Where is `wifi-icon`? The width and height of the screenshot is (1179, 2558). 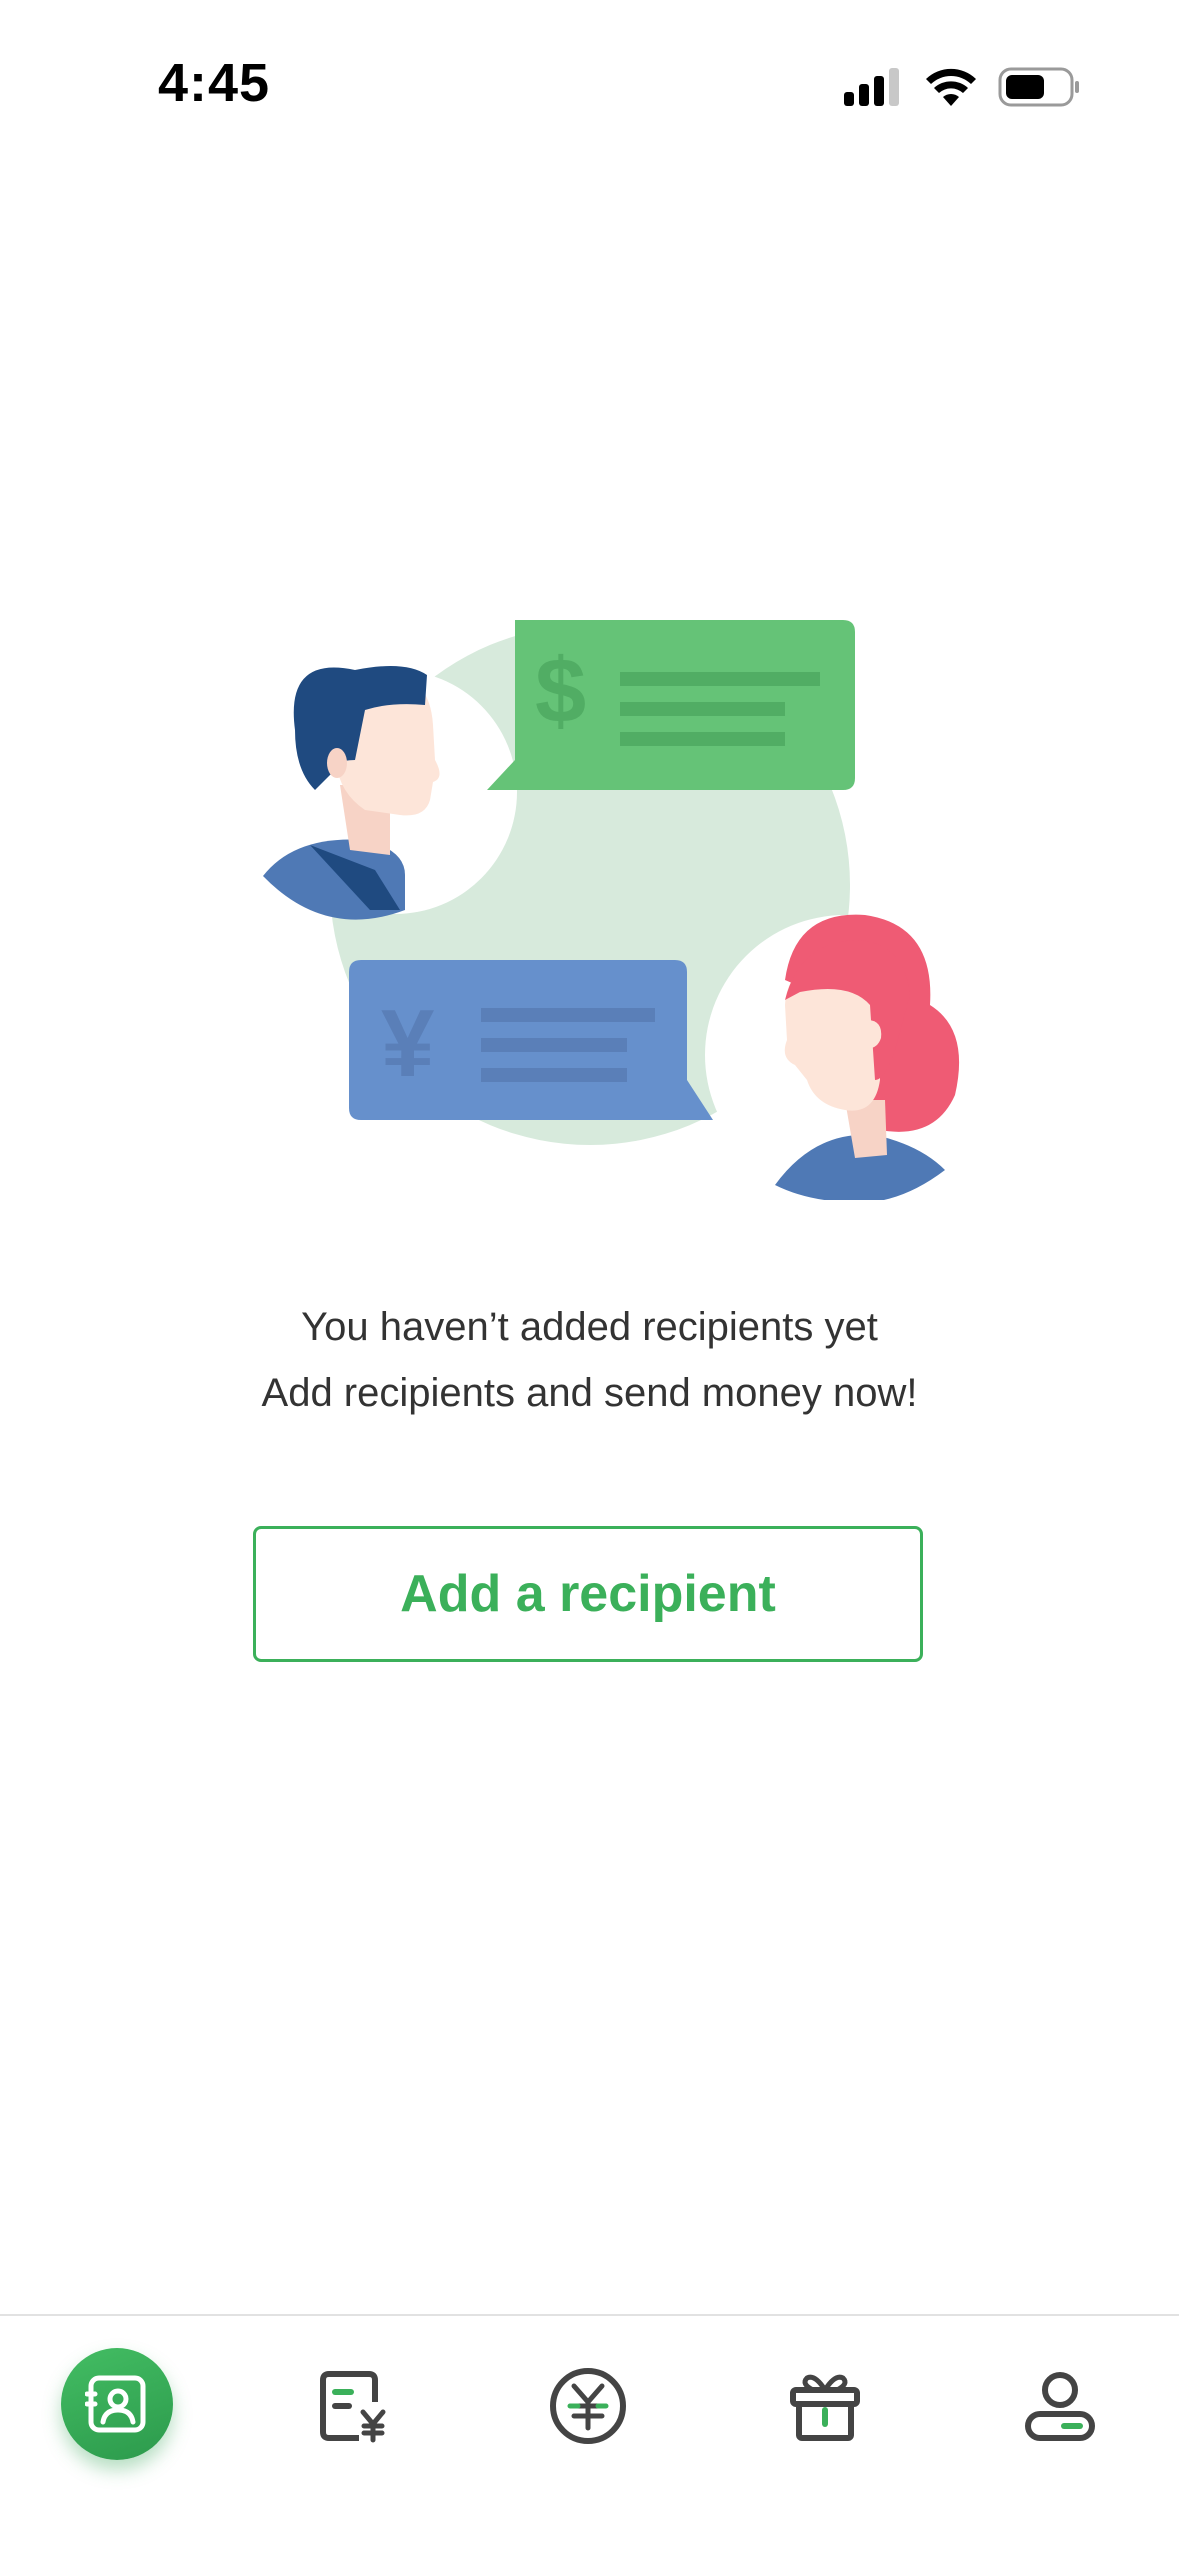
wifi-icon is located at coordinates (951, 87).